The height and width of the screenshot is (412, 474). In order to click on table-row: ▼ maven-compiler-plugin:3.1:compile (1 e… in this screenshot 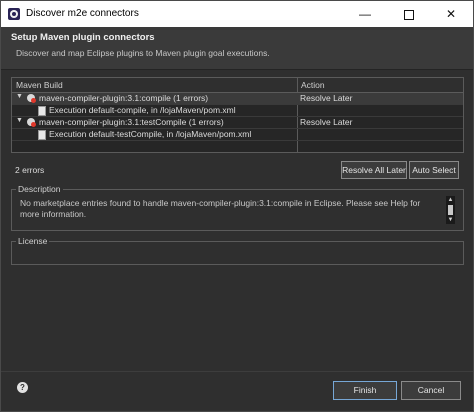, I will do `click(237, 99)`.